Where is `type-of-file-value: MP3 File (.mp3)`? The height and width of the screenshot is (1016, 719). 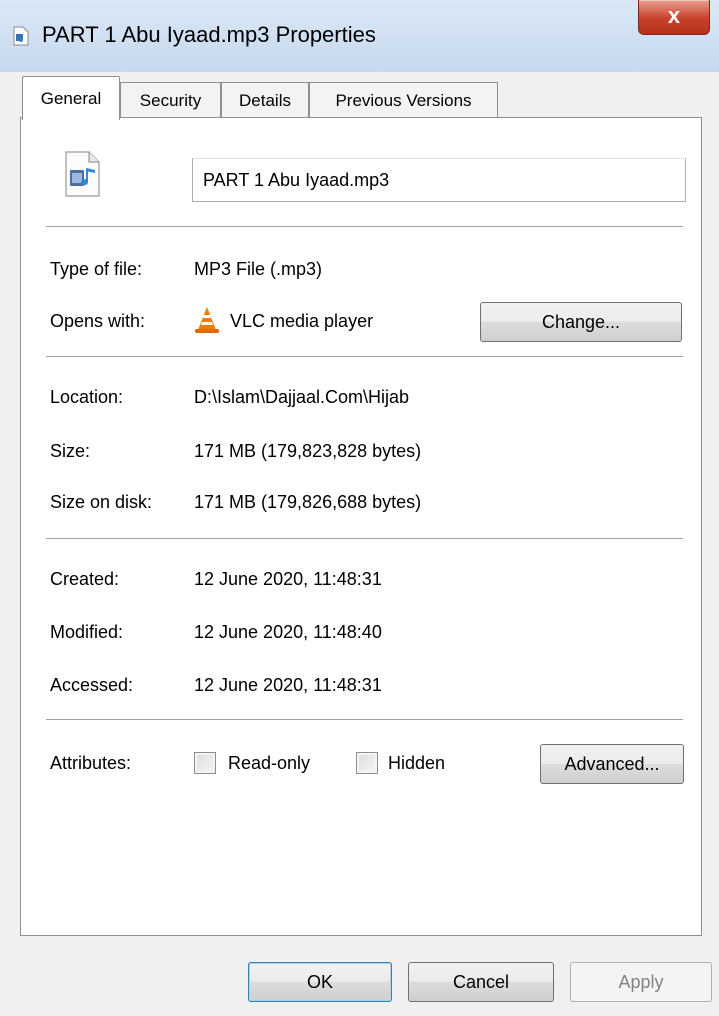 type-of-file-value: MP3 File (.mp3) is located at coordinates (258, 269).